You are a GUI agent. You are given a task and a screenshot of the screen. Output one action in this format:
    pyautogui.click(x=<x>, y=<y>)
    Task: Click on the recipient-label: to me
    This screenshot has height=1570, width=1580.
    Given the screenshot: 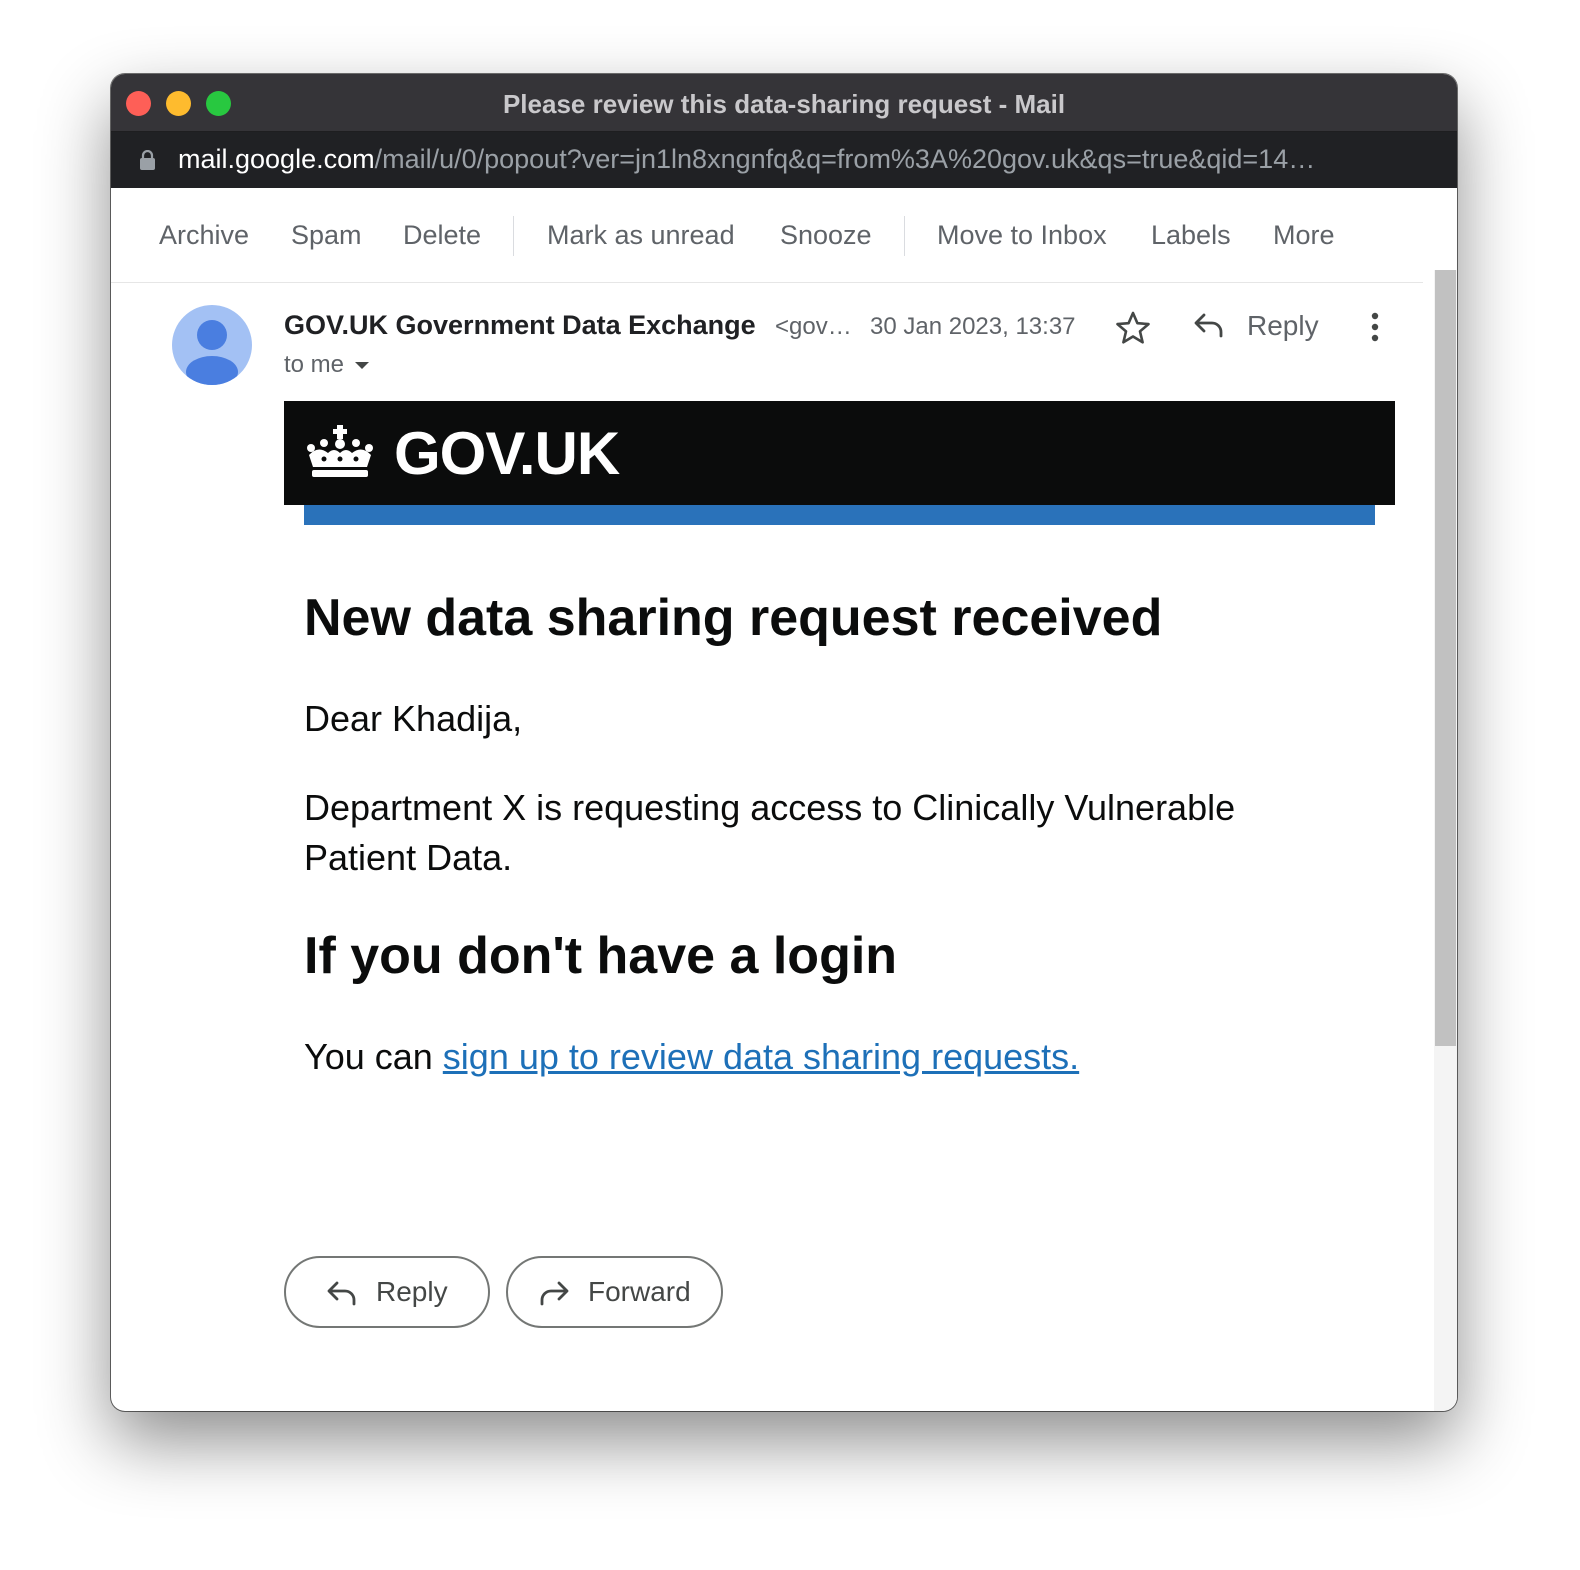 What is the action you would take?
    pyautogui.click(x=314, y=364)
    